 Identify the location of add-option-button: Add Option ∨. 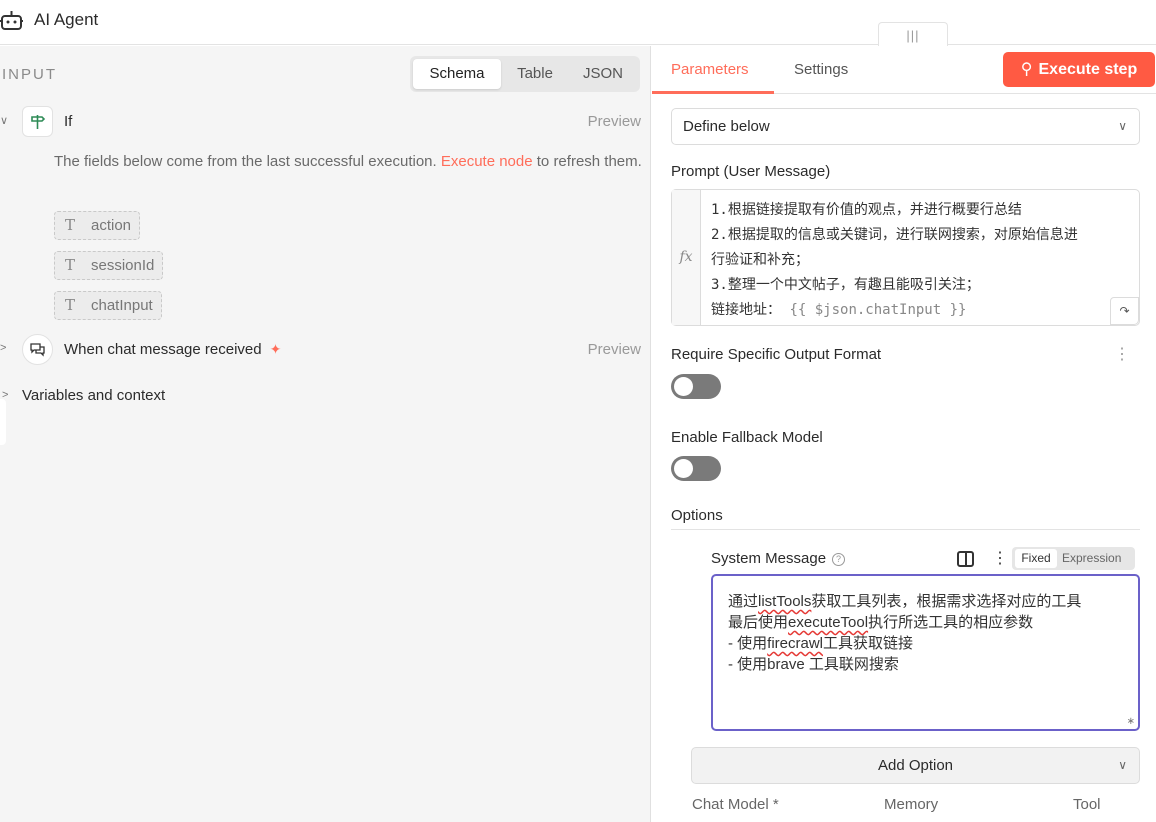
(915, 765).